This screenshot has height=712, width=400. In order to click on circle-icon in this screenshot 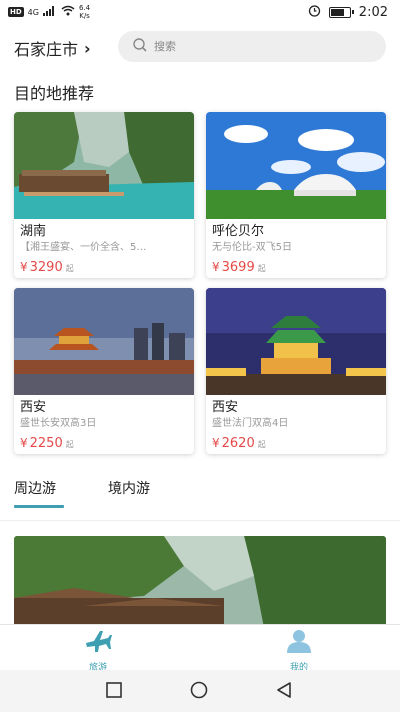, I will do `click(199, 692)`.